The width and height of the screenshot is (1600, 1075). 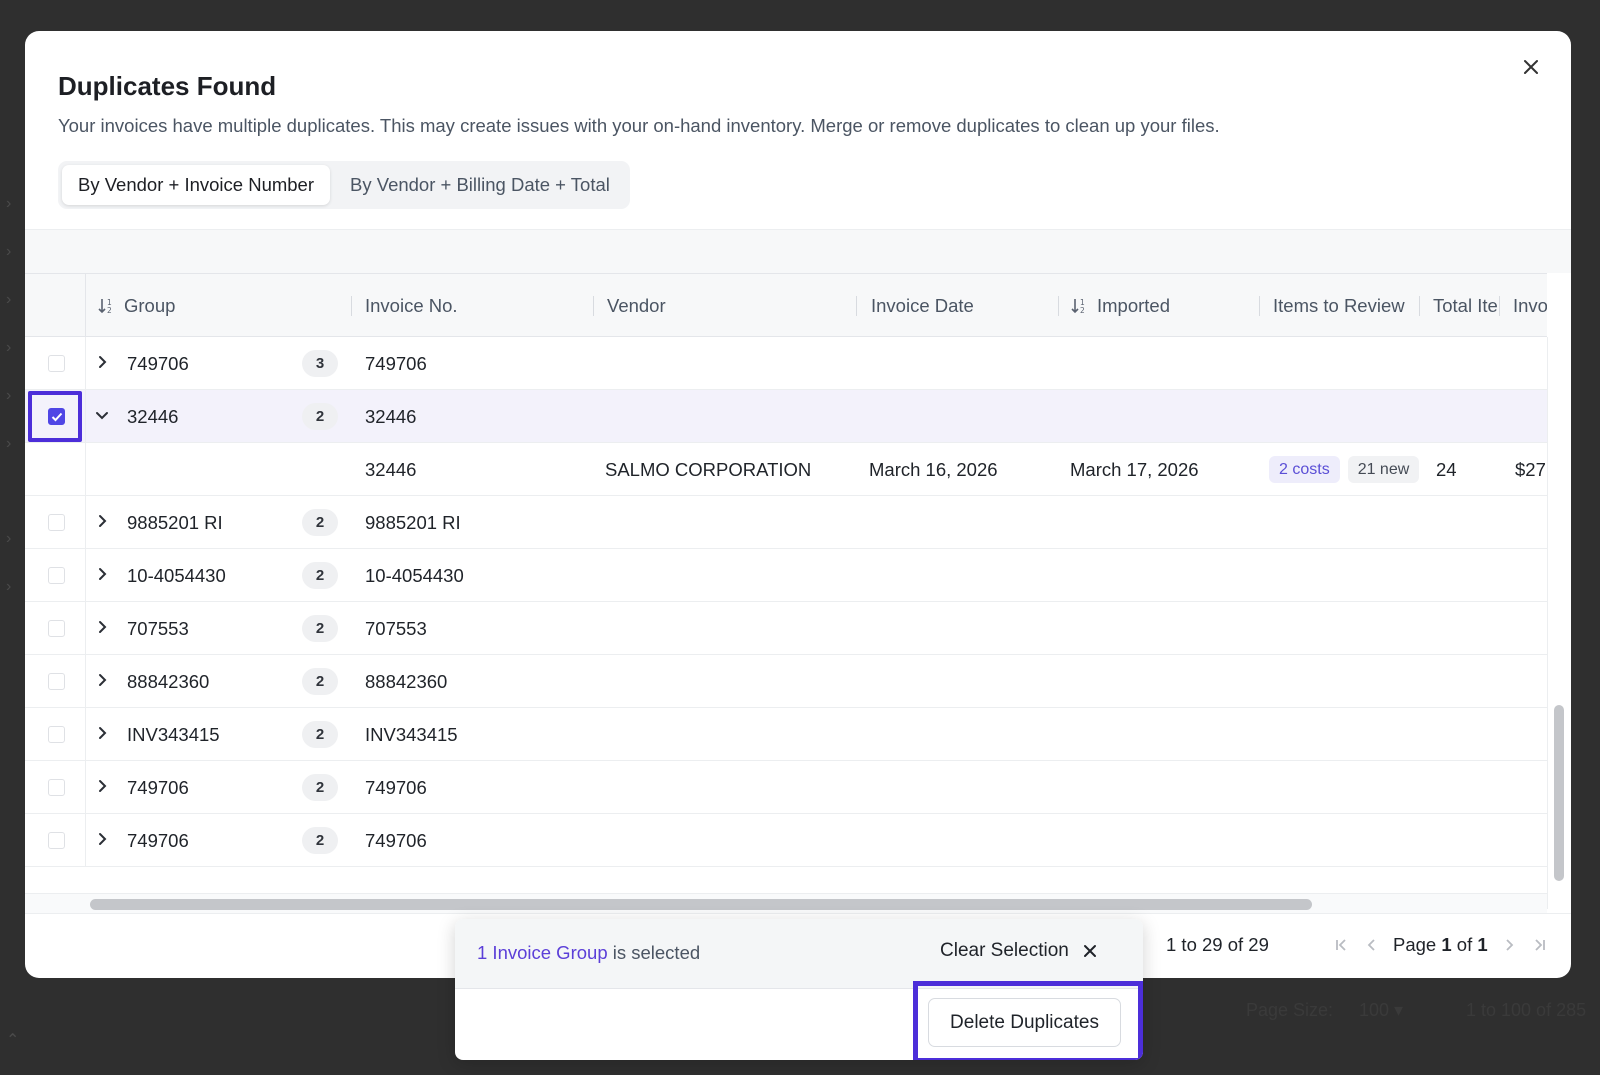 What do you see at coordinates (485, 306) in the screenshot?
I see `column-header-invoice-no: Invoice No.` at bounding box center [485, 306].